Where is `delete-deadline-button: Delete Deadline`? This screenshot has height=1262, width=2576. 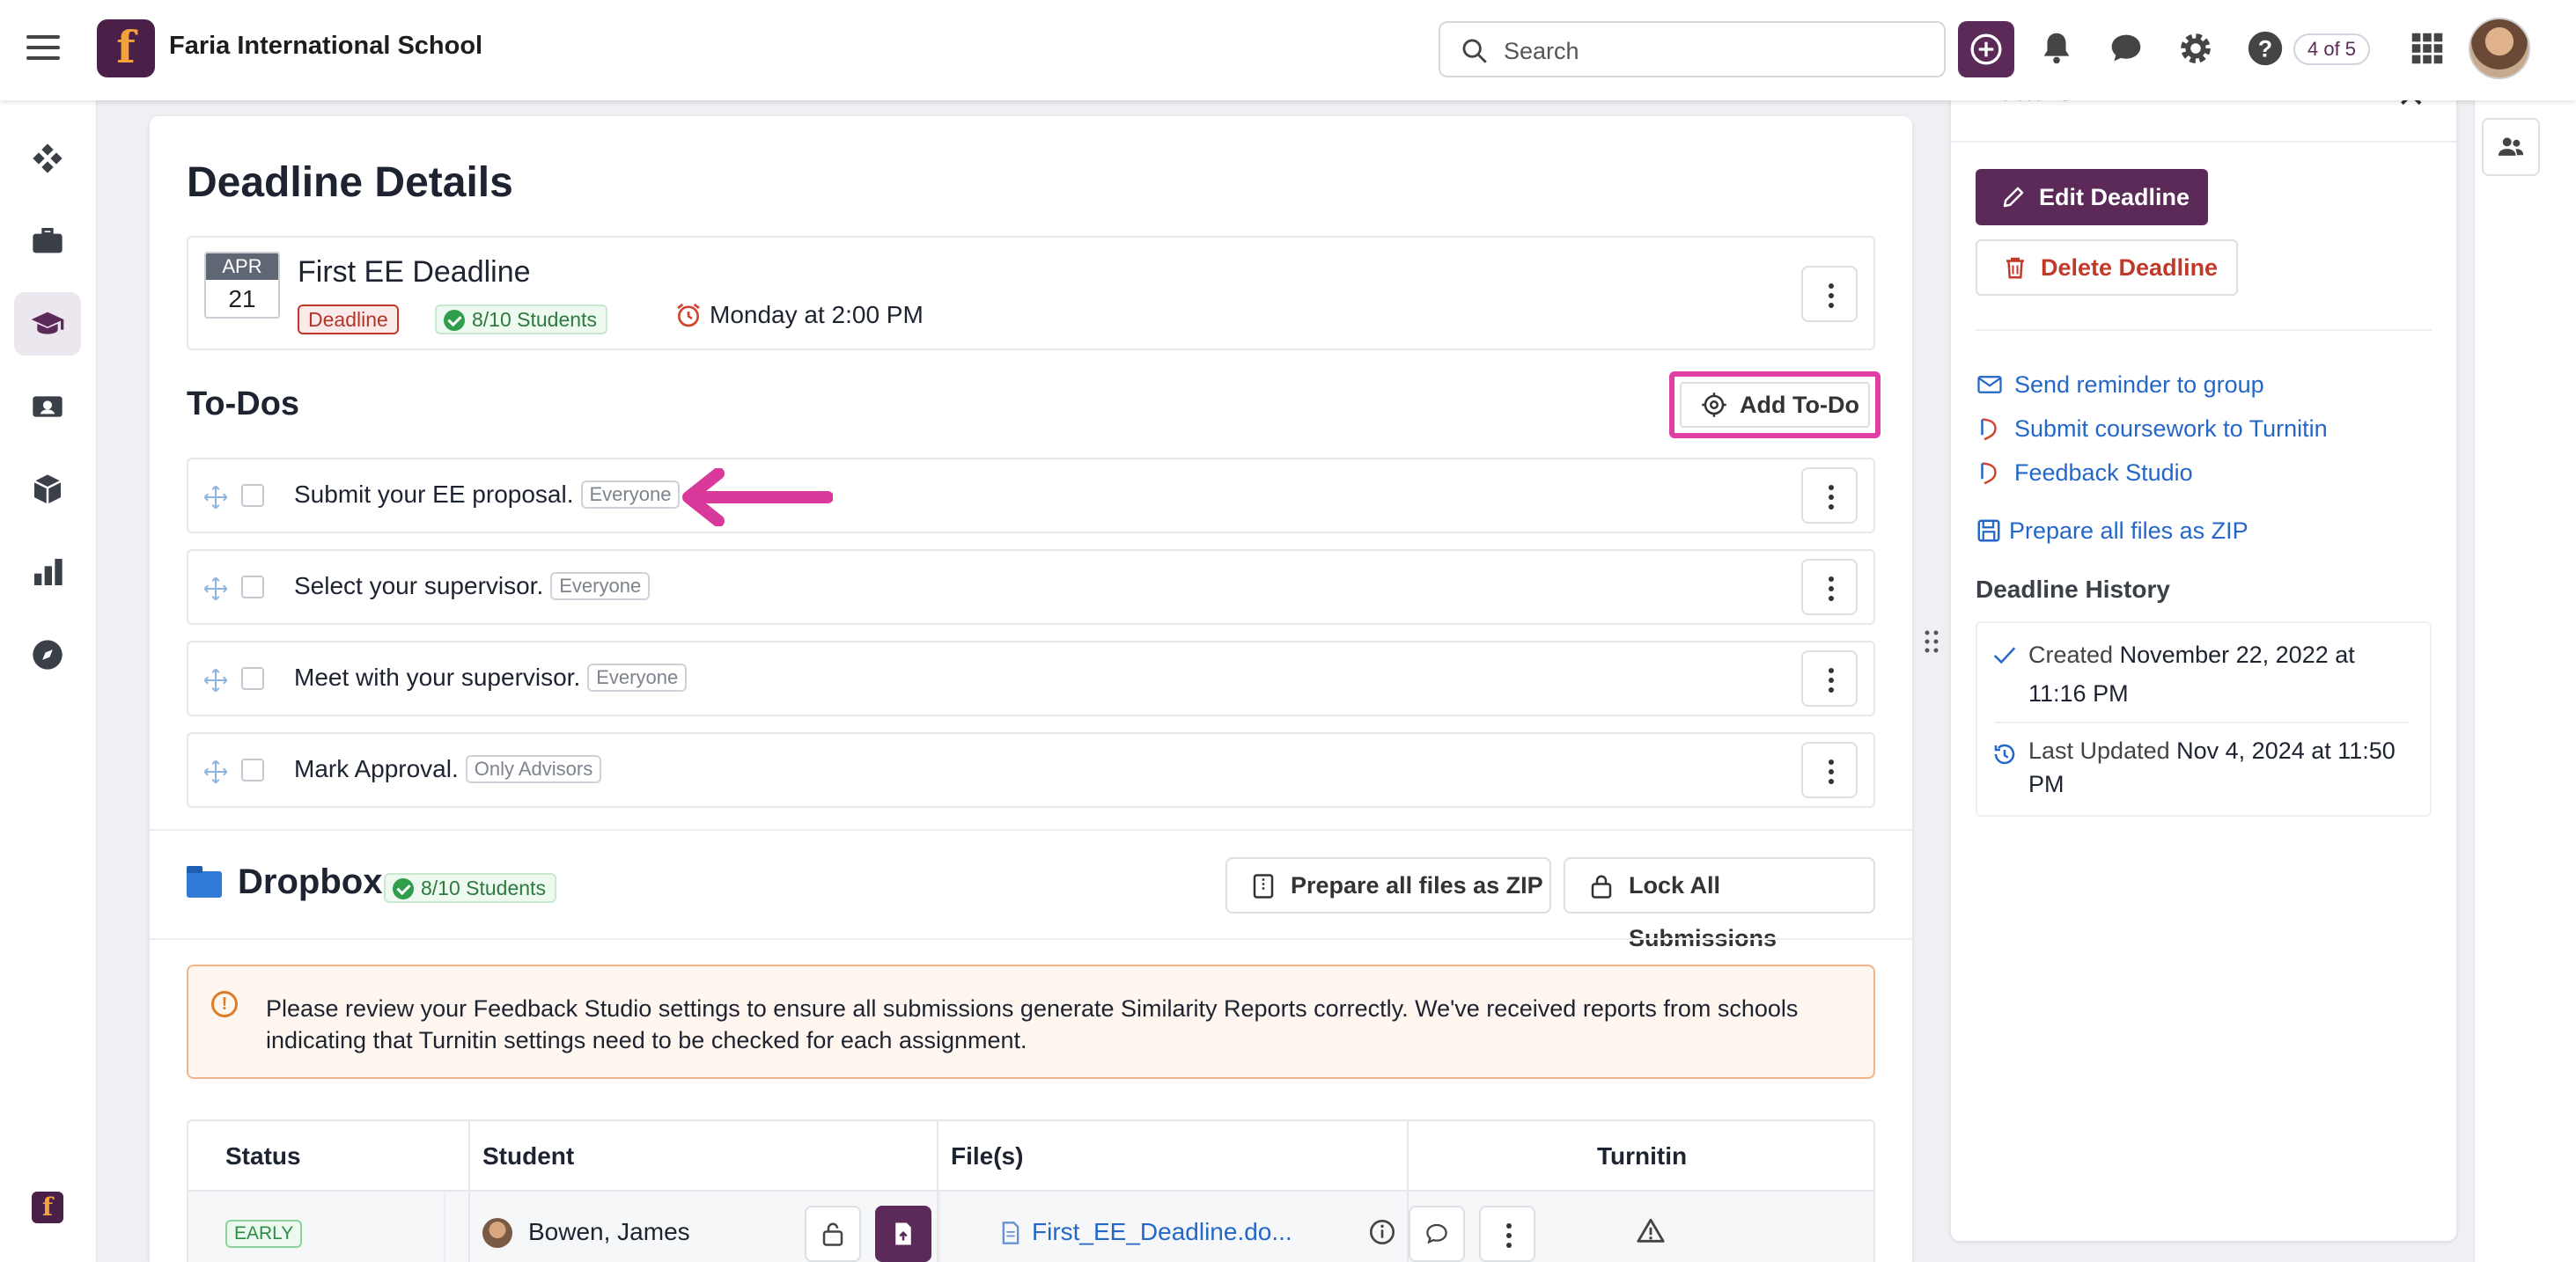 delete-deadline-button: Delete Deadline is located at coordinates (2107, 267).